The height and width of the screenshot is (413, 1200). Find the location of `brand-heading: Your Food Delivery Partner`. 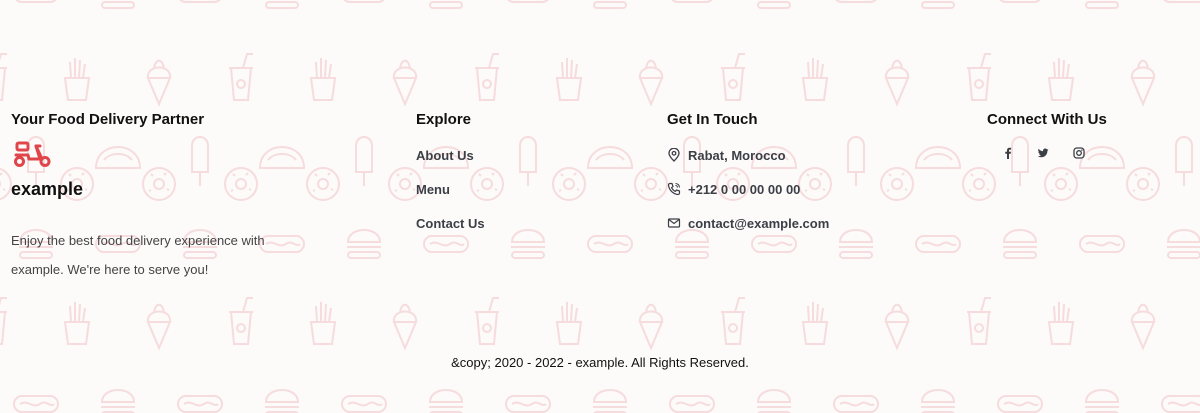

brand-heading: Your Food Delivery Partner is located at coordinates (108, 119).